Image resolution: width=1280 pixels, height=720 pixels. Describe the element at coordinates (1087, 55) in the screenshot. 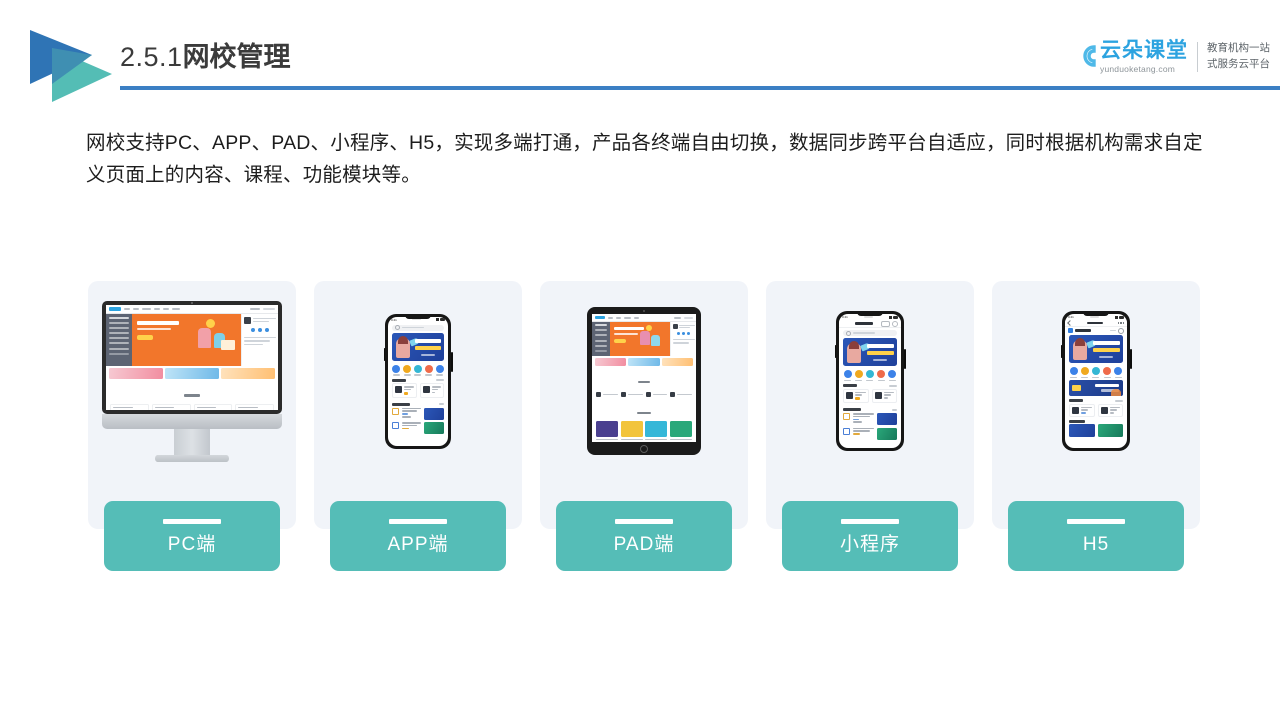

I see `cloud-icon` at that location.